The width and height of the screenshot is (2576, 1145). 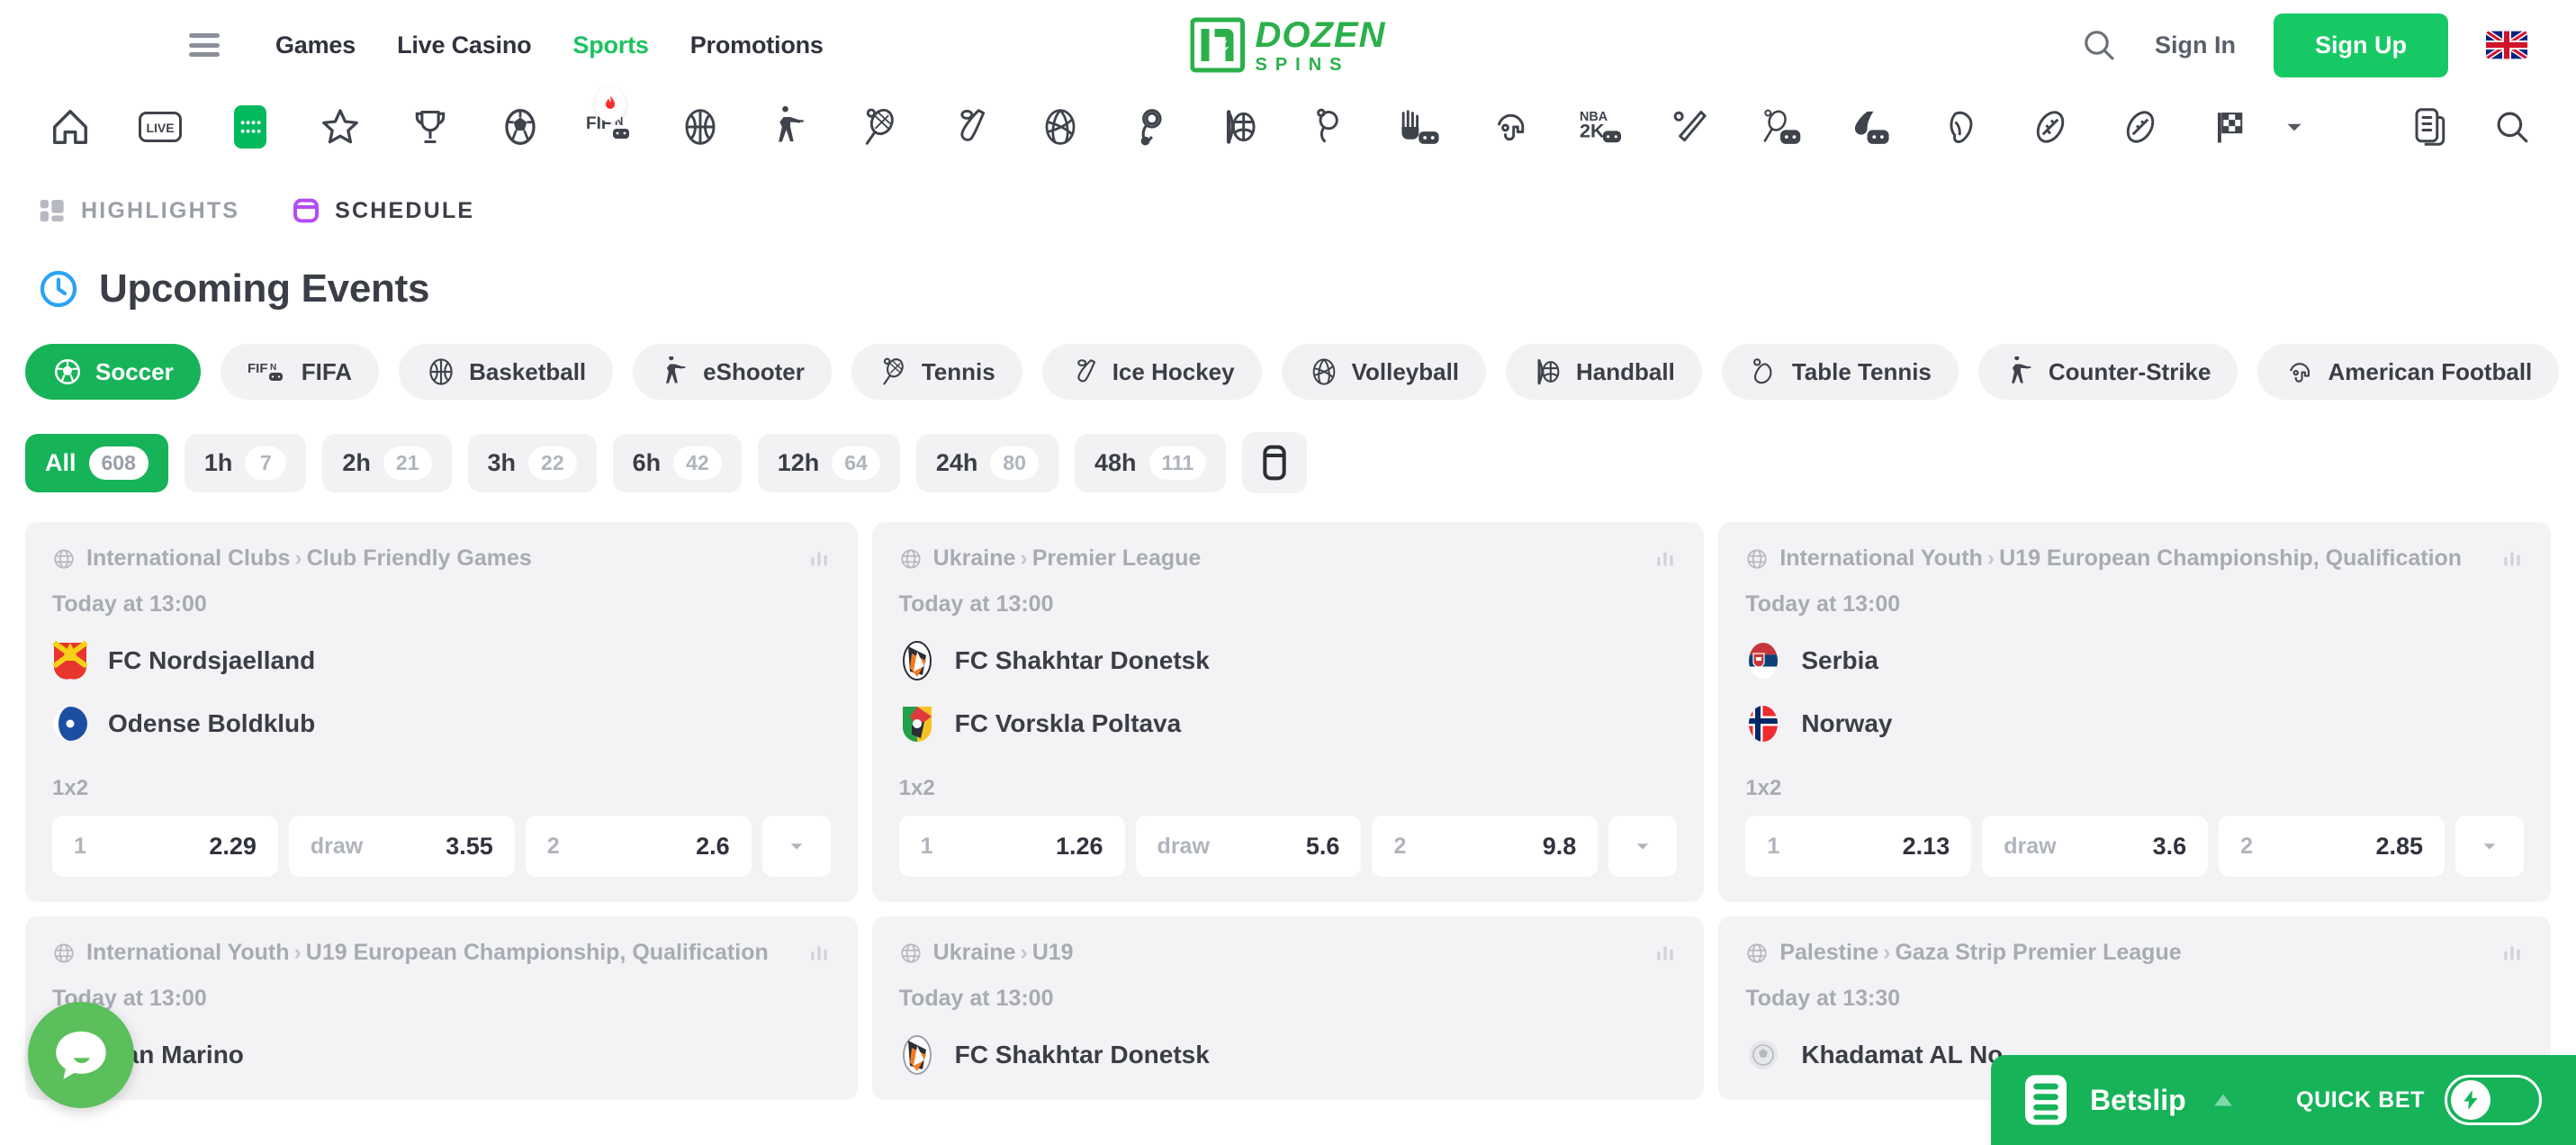 I want to click on rail-fifa-icon: FIF N, so click(x=610, y=120).